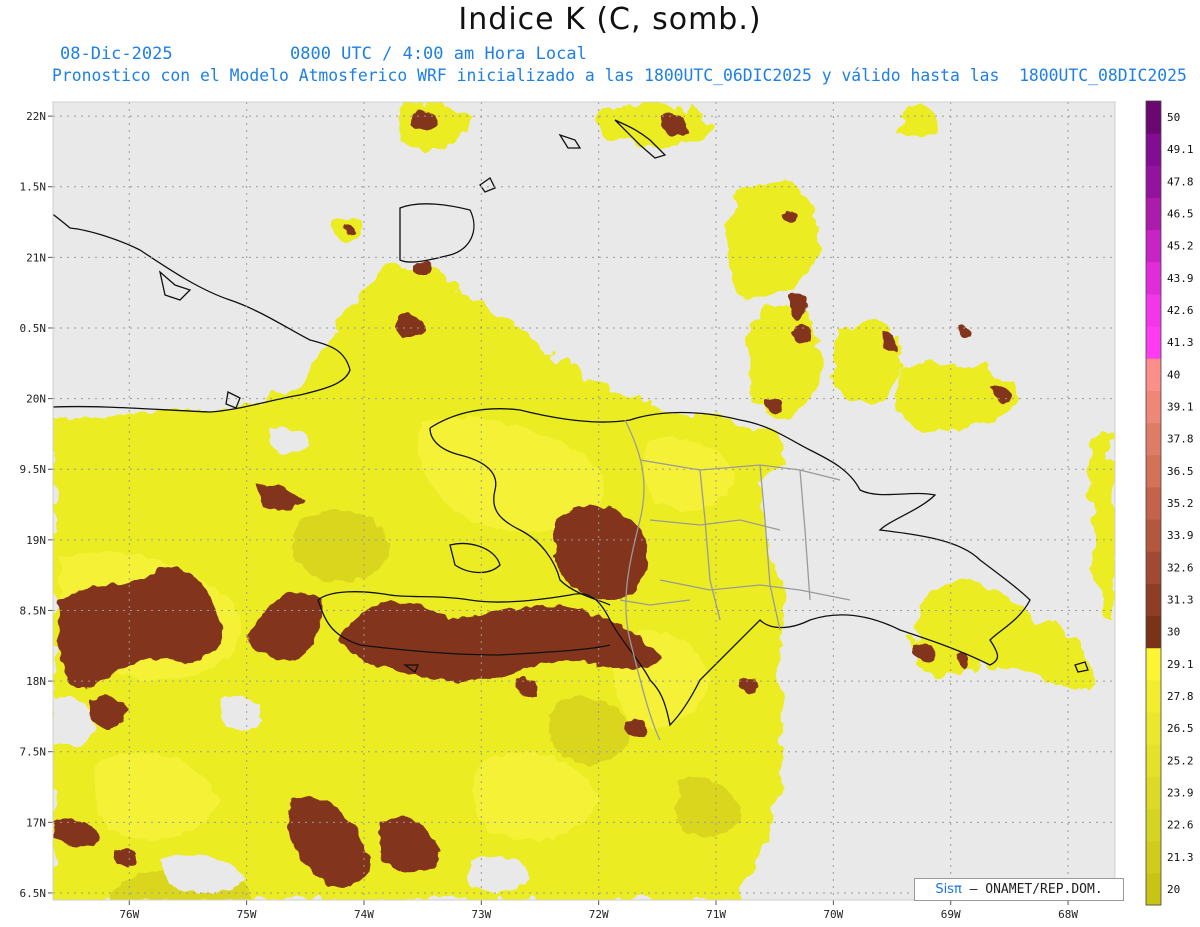 Image resolution: width=1200 pixels, height=927 pixels. What do you see at coordinates (1173, 374) in the screenshot?
I see `colorbar-label: 40` at bounding box center [1173, 374].